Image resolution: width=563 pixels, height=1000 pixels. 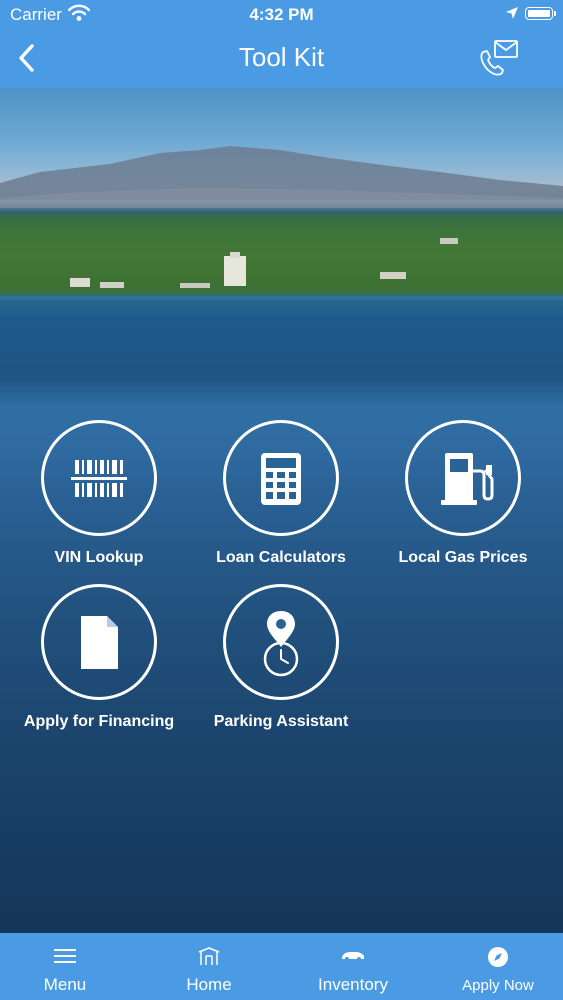 I want to click on tab-home: Home, so click(x=209, y=966).